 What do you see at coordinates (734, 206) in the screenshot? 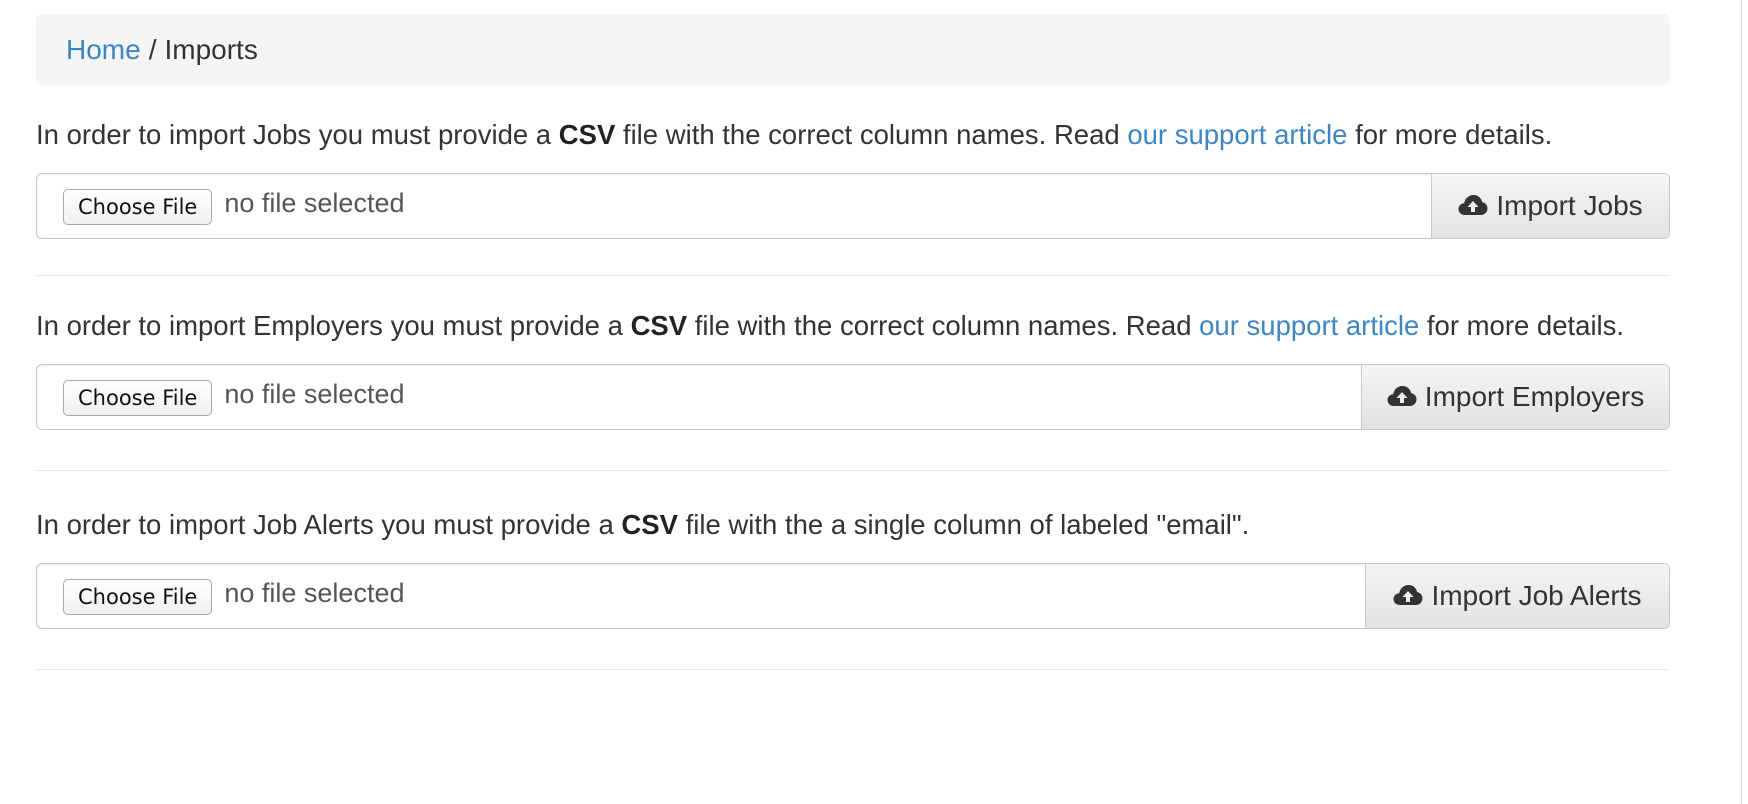
I see `jobs-file-input: Choose File no file selected` at bounding box center [734, 206].